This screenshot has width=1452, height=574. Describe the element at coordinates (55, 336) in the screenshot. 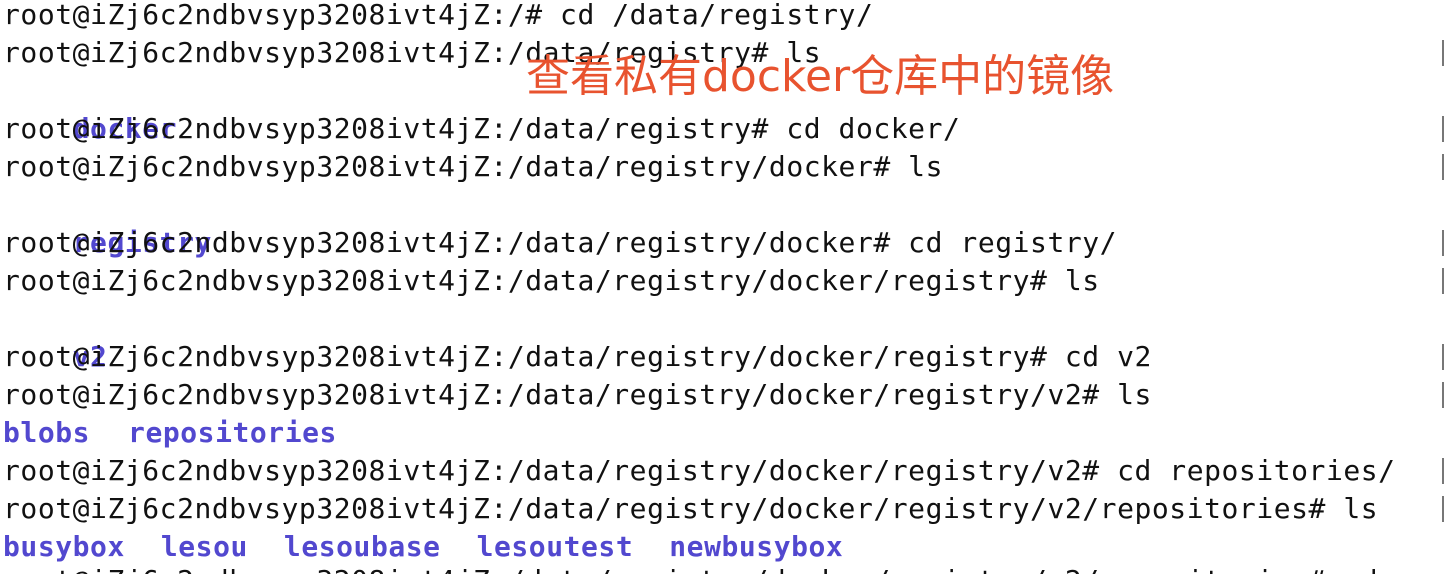

I see `terminal-line-output: v2` at that location.